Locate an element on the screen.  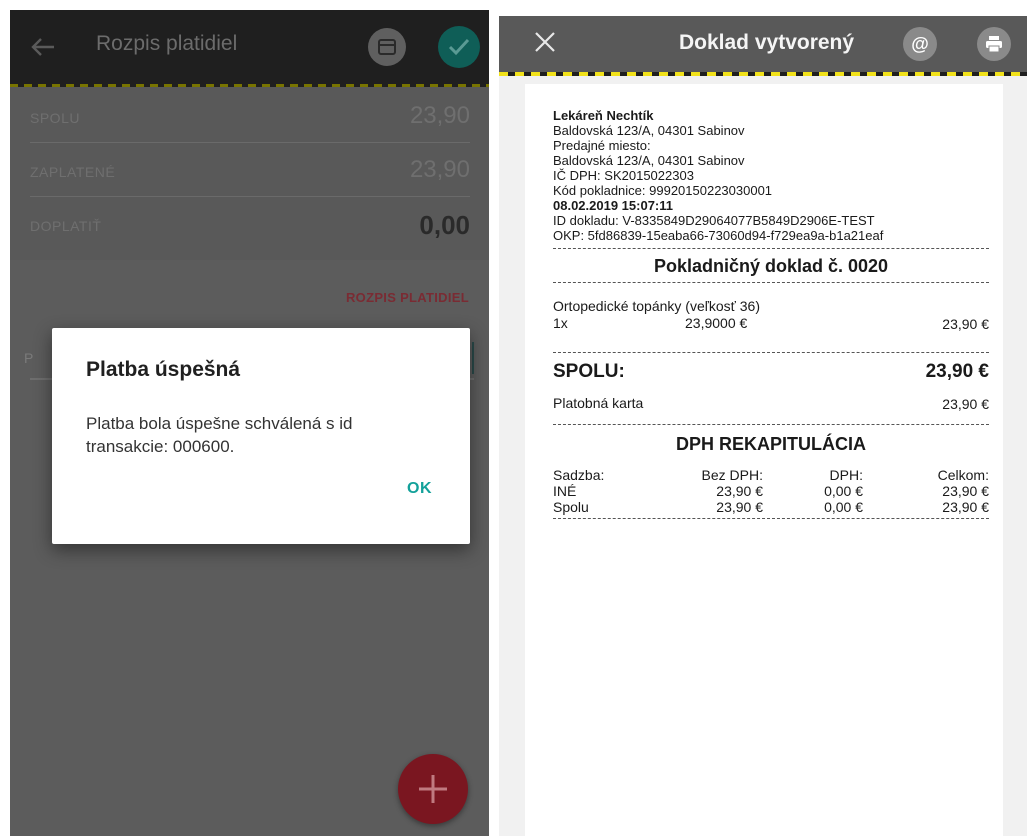
summary-row-paid: ZAPLATENÉ 23,90 is located at coordinates (250, 173).